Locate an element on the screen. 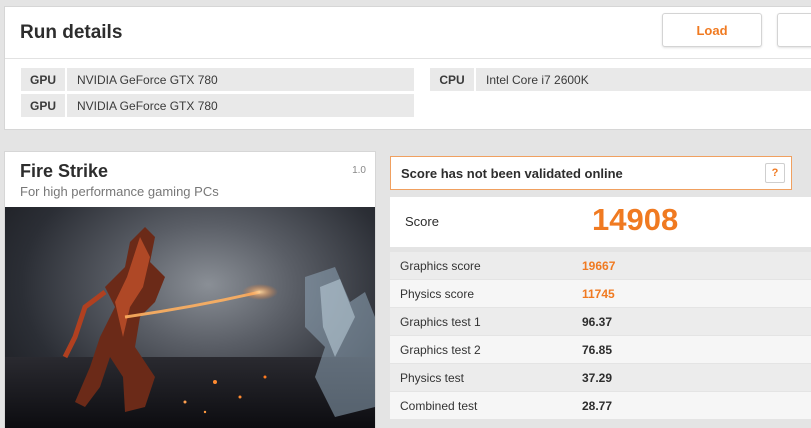  result-row-graphics-test-1: Graphics test 1 96.37 is located at coordinates (600, 322).